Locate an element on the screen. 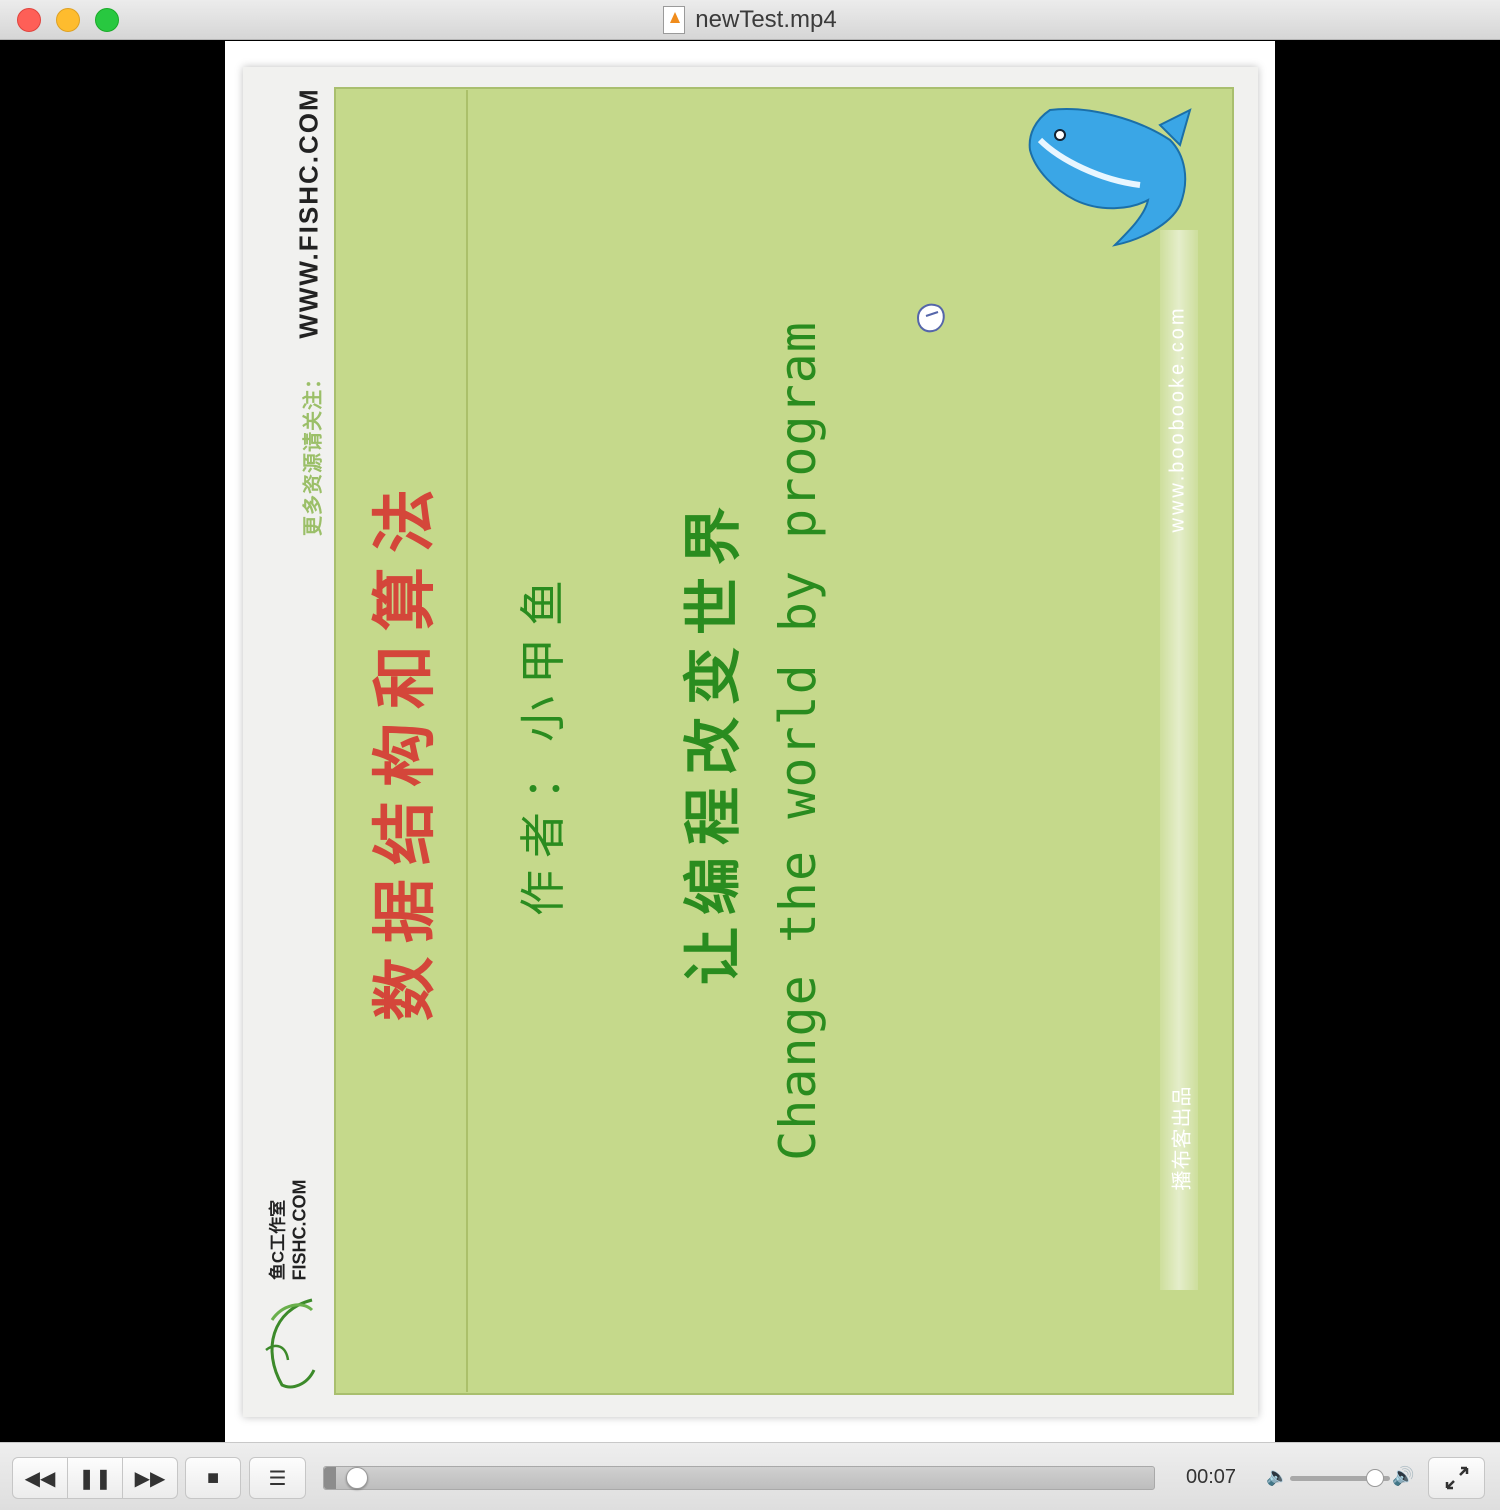 The width and height of the screenshot is (1500, 1510). fishc-logo-icon is located at coordinates (290, 1343).